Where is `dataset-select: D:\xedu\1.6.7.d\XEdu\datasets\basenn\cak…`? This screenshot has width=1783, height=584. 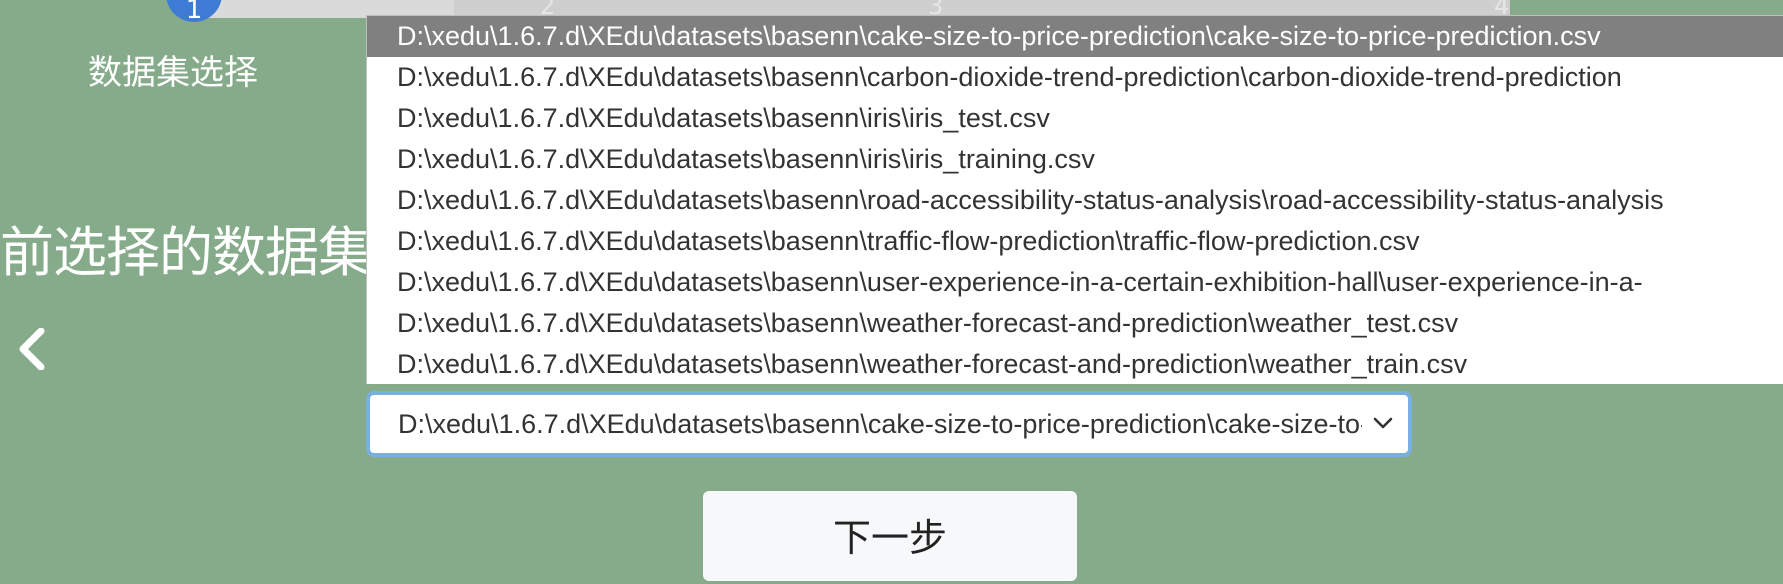
dataset-select: D:\xedu\1.6.7.d\XEdu\datasets\basenn\cak… is located at coordinates (889, 424).